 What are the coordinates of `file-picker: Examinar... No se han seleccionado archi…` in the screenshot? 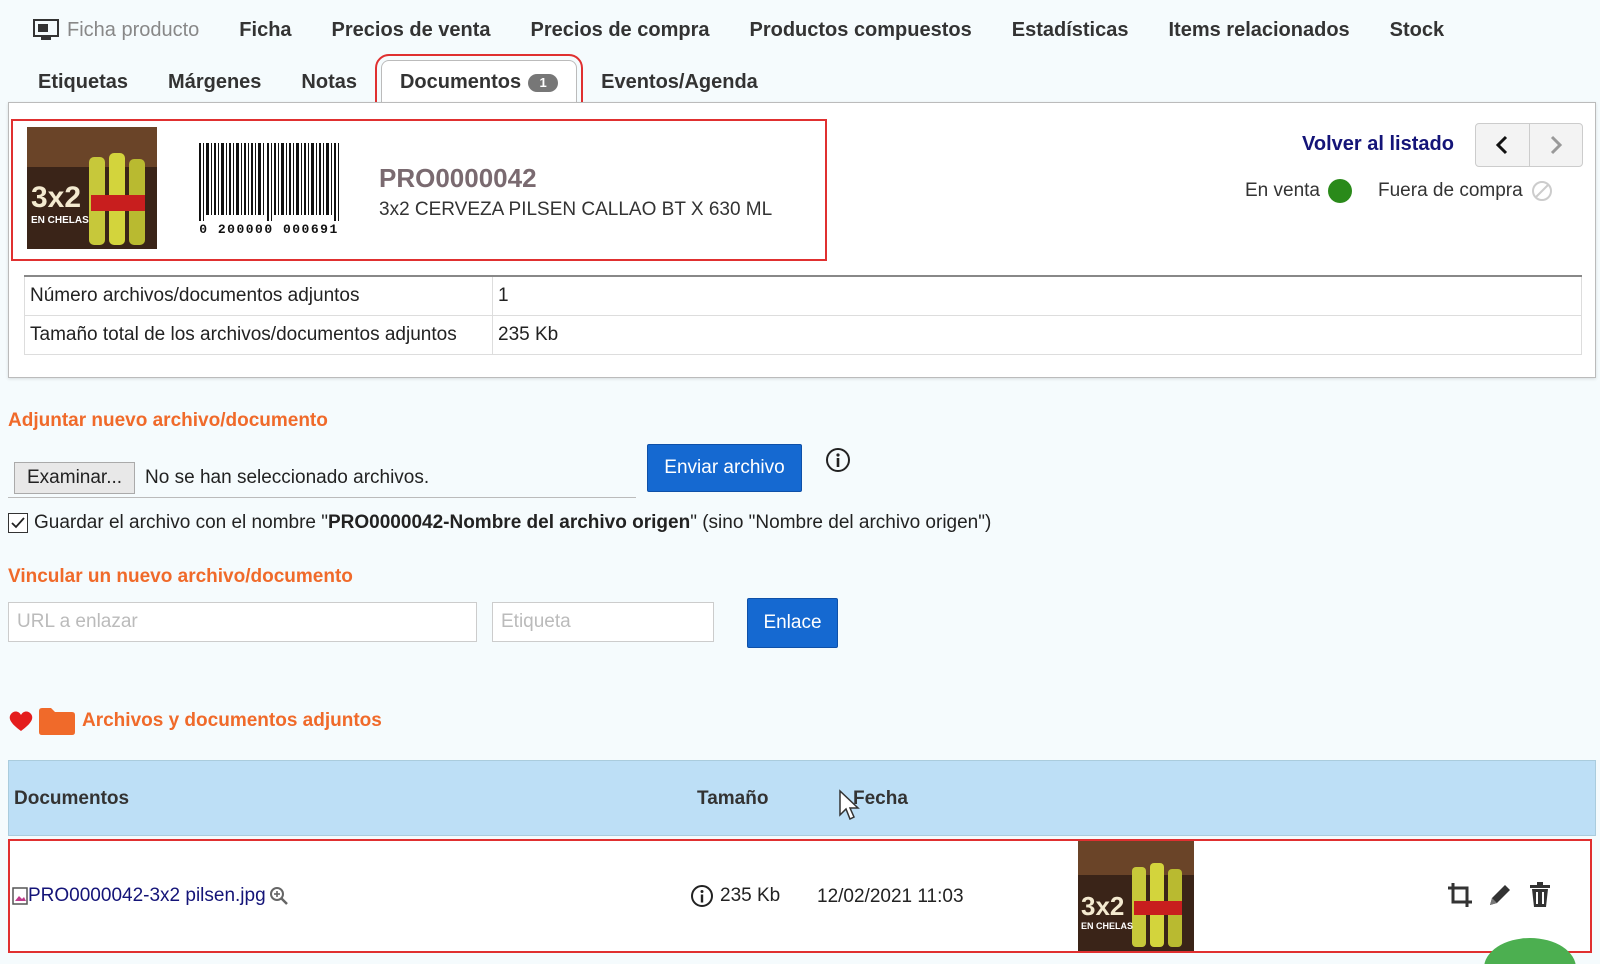 It's located at (322, 478).